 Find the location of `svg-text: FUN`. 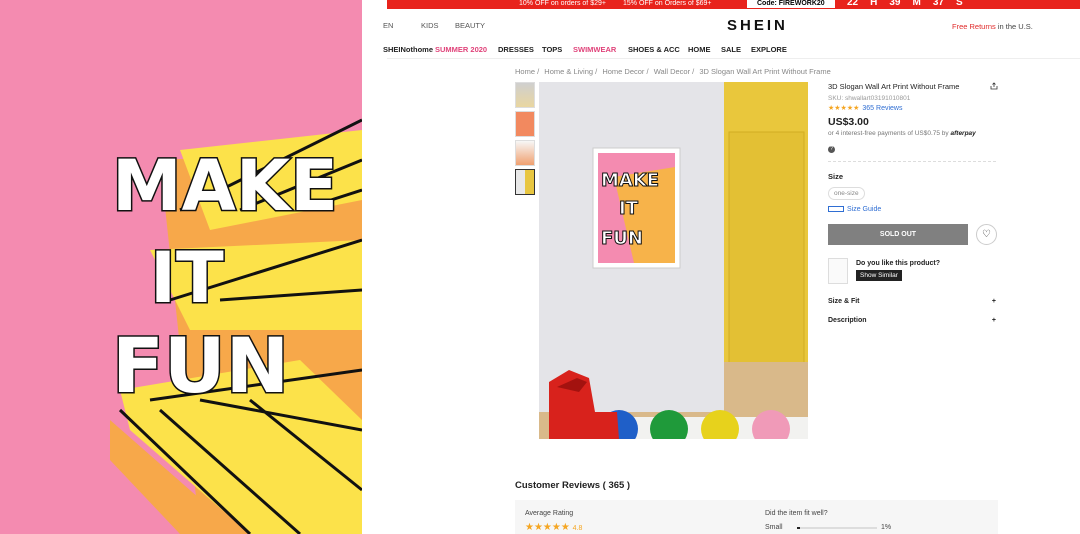

svg-text: FUN is located at coordinates (622, 238).